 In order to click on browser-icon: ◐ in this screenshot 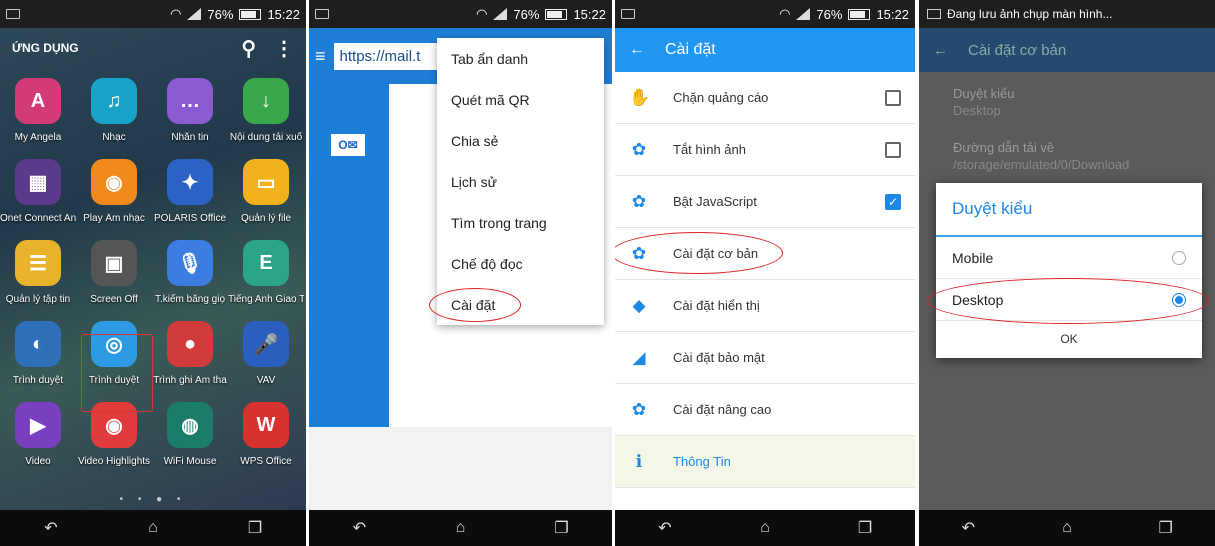, I will do `click(38, 344)`.